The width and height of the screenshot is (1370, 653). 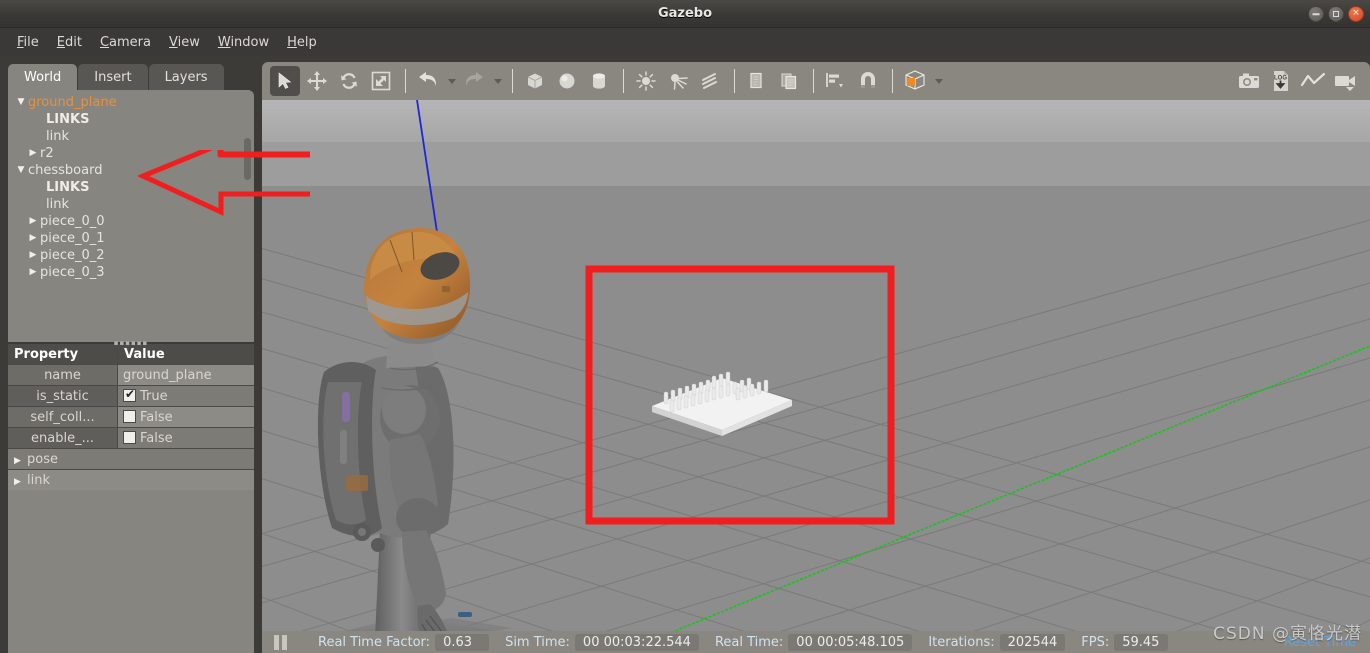 I want to click on close-button: ✕, so click(x=1356, y=14).